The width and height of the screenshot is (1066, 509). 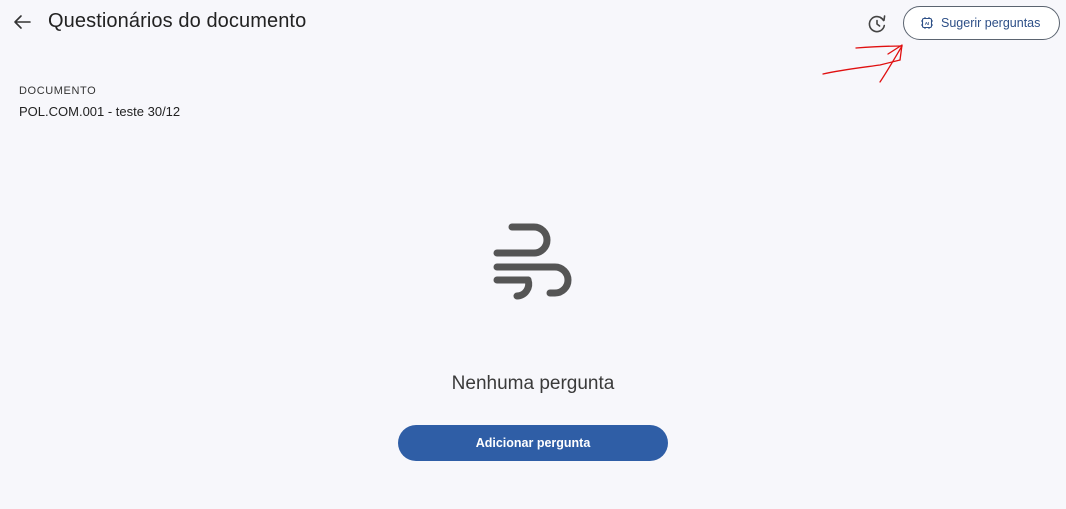 What do you see at coordinates (533, 383) in the screenshot?
I see `empty-state-message: Nenhuma pergunta` at bounding box center [533, 383].